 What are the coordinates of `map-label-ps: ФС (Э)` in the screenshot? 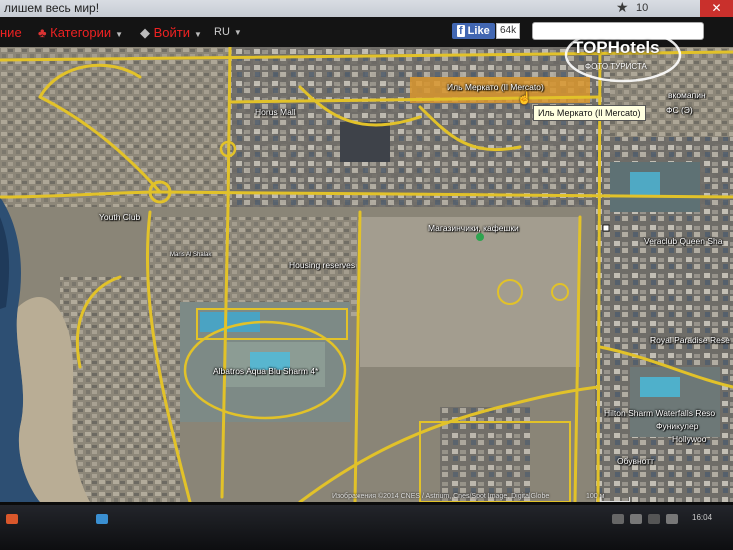 It's located at (679, 110).